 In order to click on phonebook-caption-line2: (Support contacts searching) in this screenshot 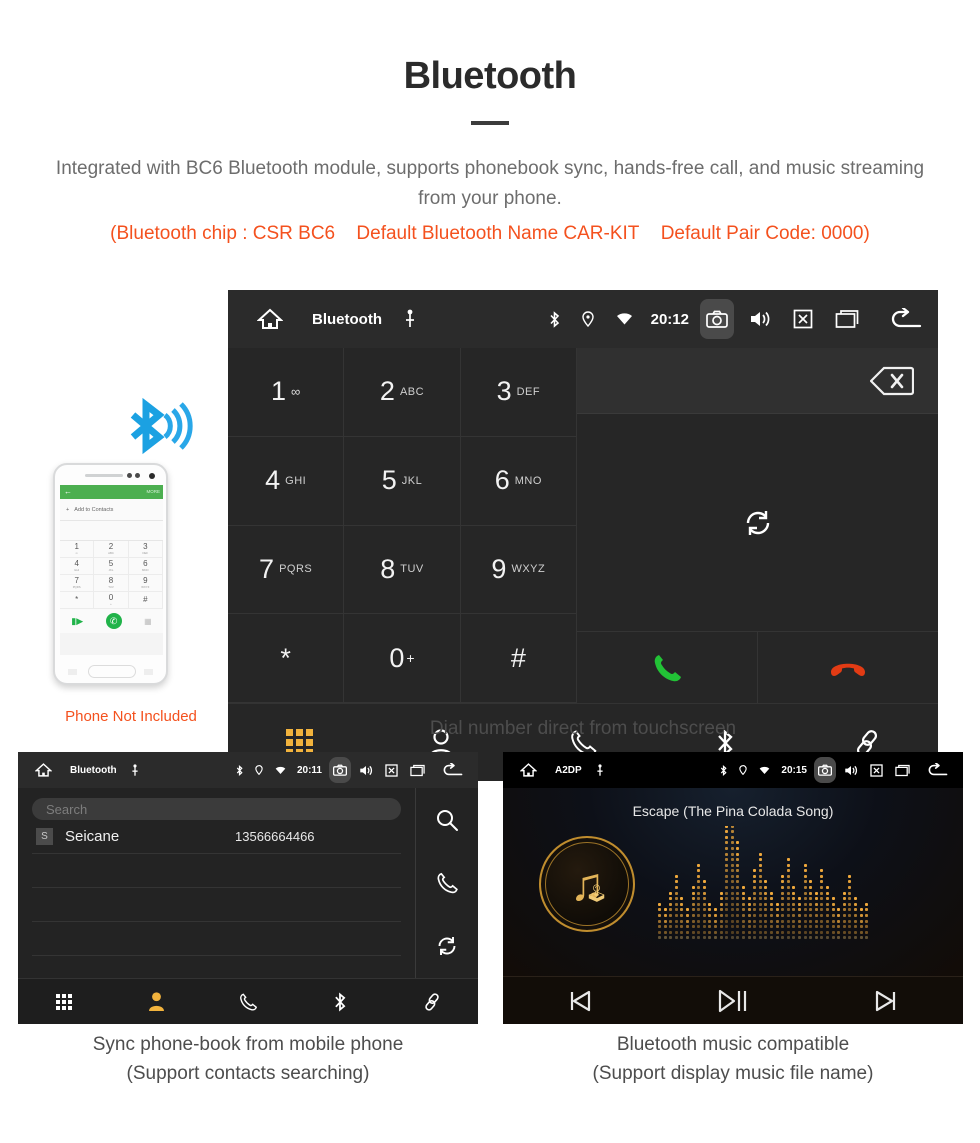, I will do `click(248, 1074)`.